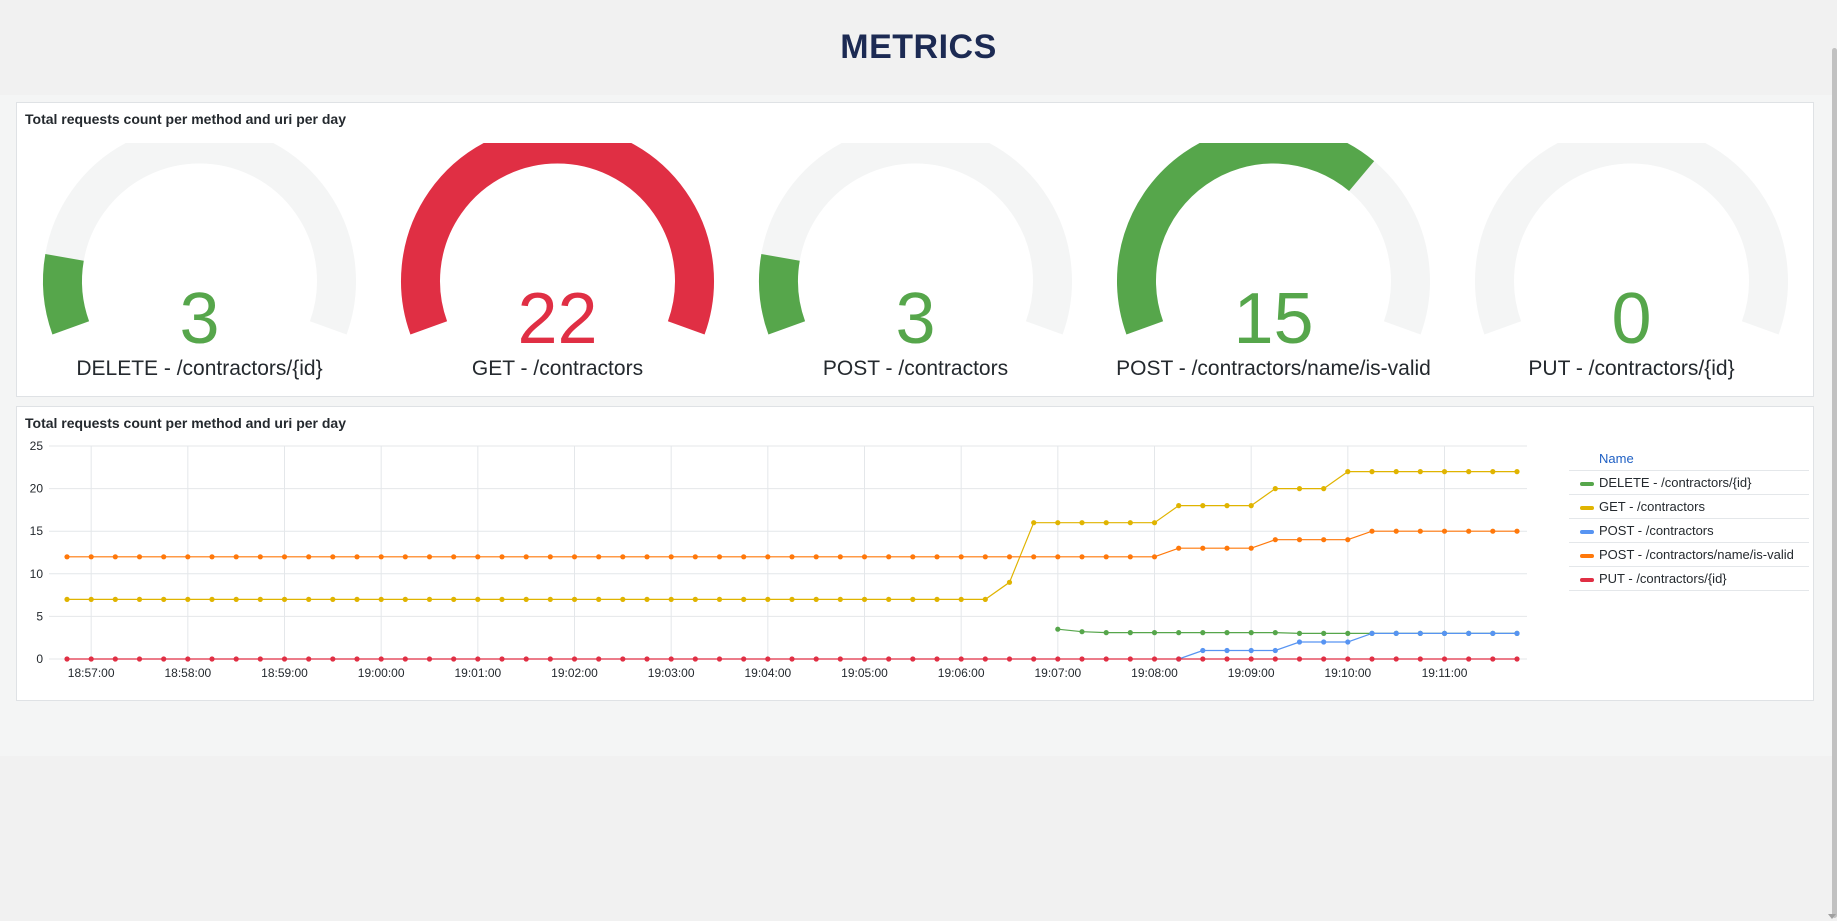 The image size is (1837, 921). What do you see at coordinates (915, 368) in the screenshot?
I see `gauge-label: POST - /contractors` at bounding box center [915, 368].